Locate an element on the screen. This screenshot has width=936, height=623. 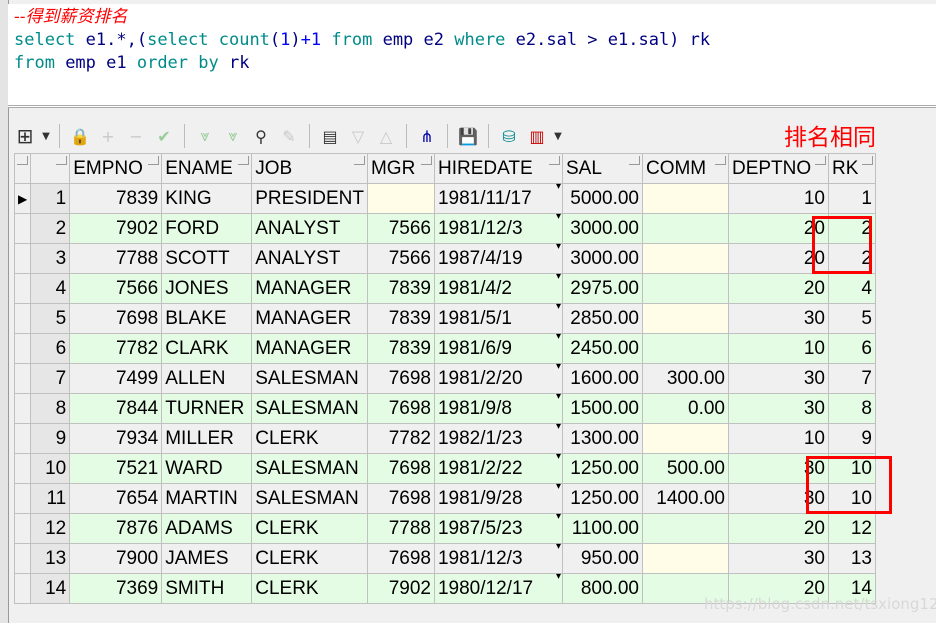
remove-icon: − is located at coordinates (136, 136).